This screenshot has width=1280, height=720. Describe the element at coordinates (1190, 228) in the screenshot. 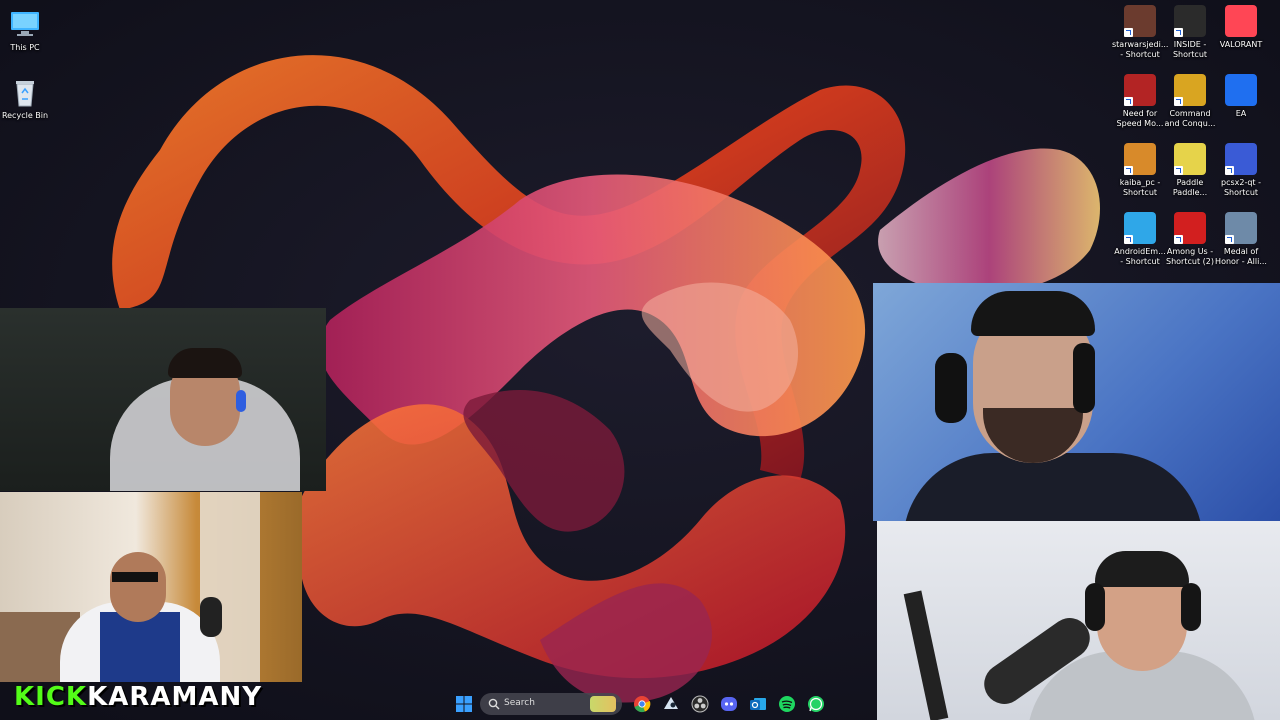

I see `among-us-icon` at that location.